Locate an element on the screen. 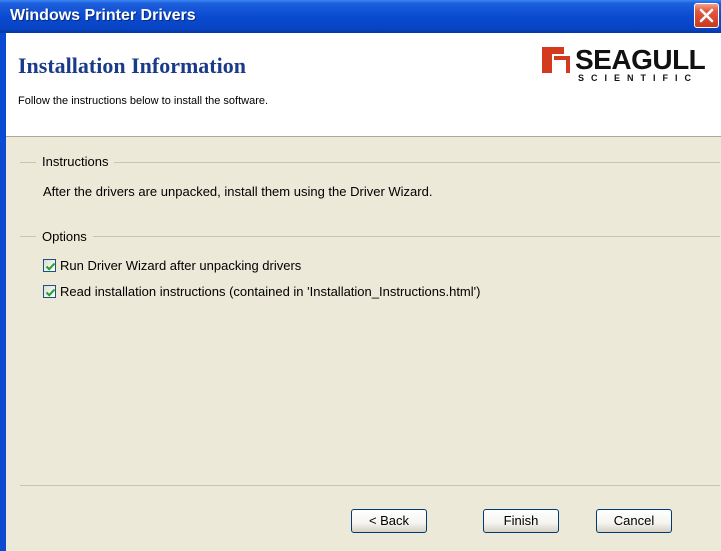  back-button: < Back is located at coordinates (389, 521).